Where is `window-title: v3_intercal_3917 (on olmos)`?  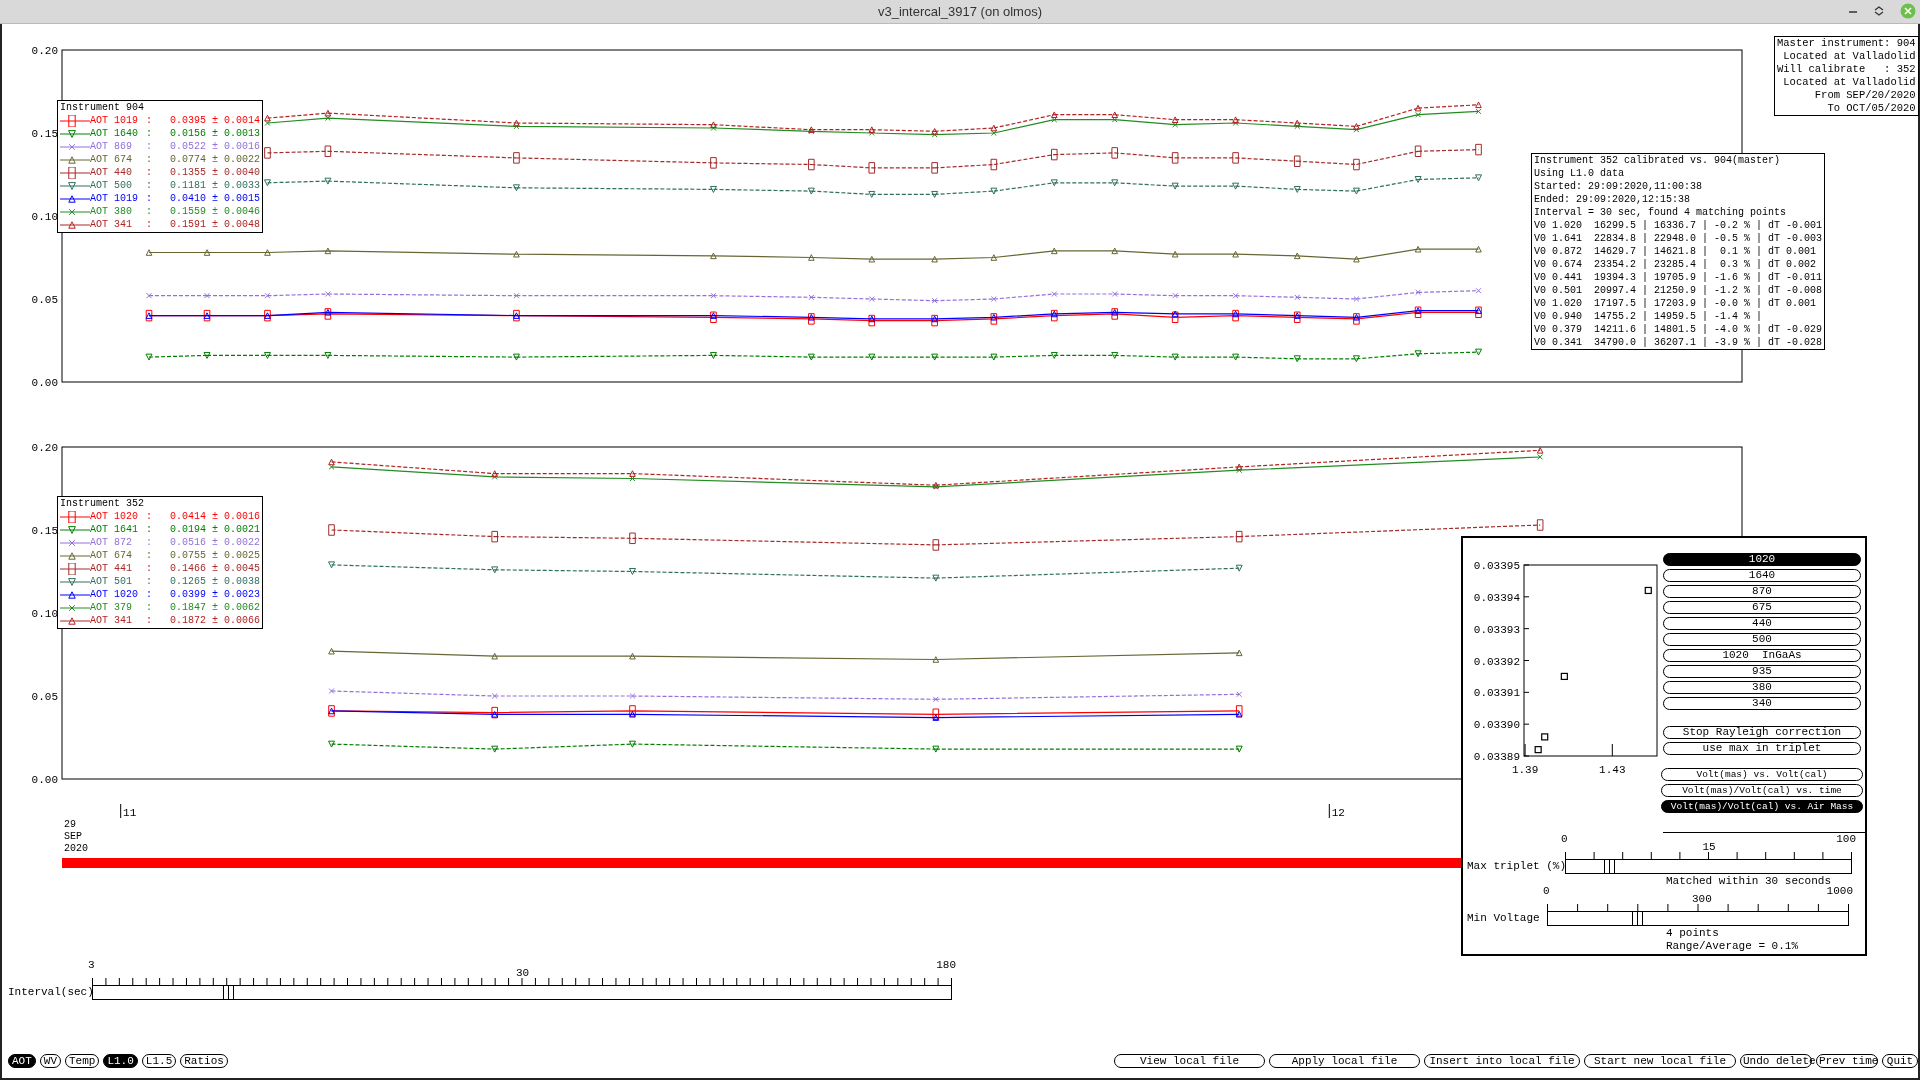 window-title: v3_intercal_3917 (on olmos) is located at coordinates (959, 11).